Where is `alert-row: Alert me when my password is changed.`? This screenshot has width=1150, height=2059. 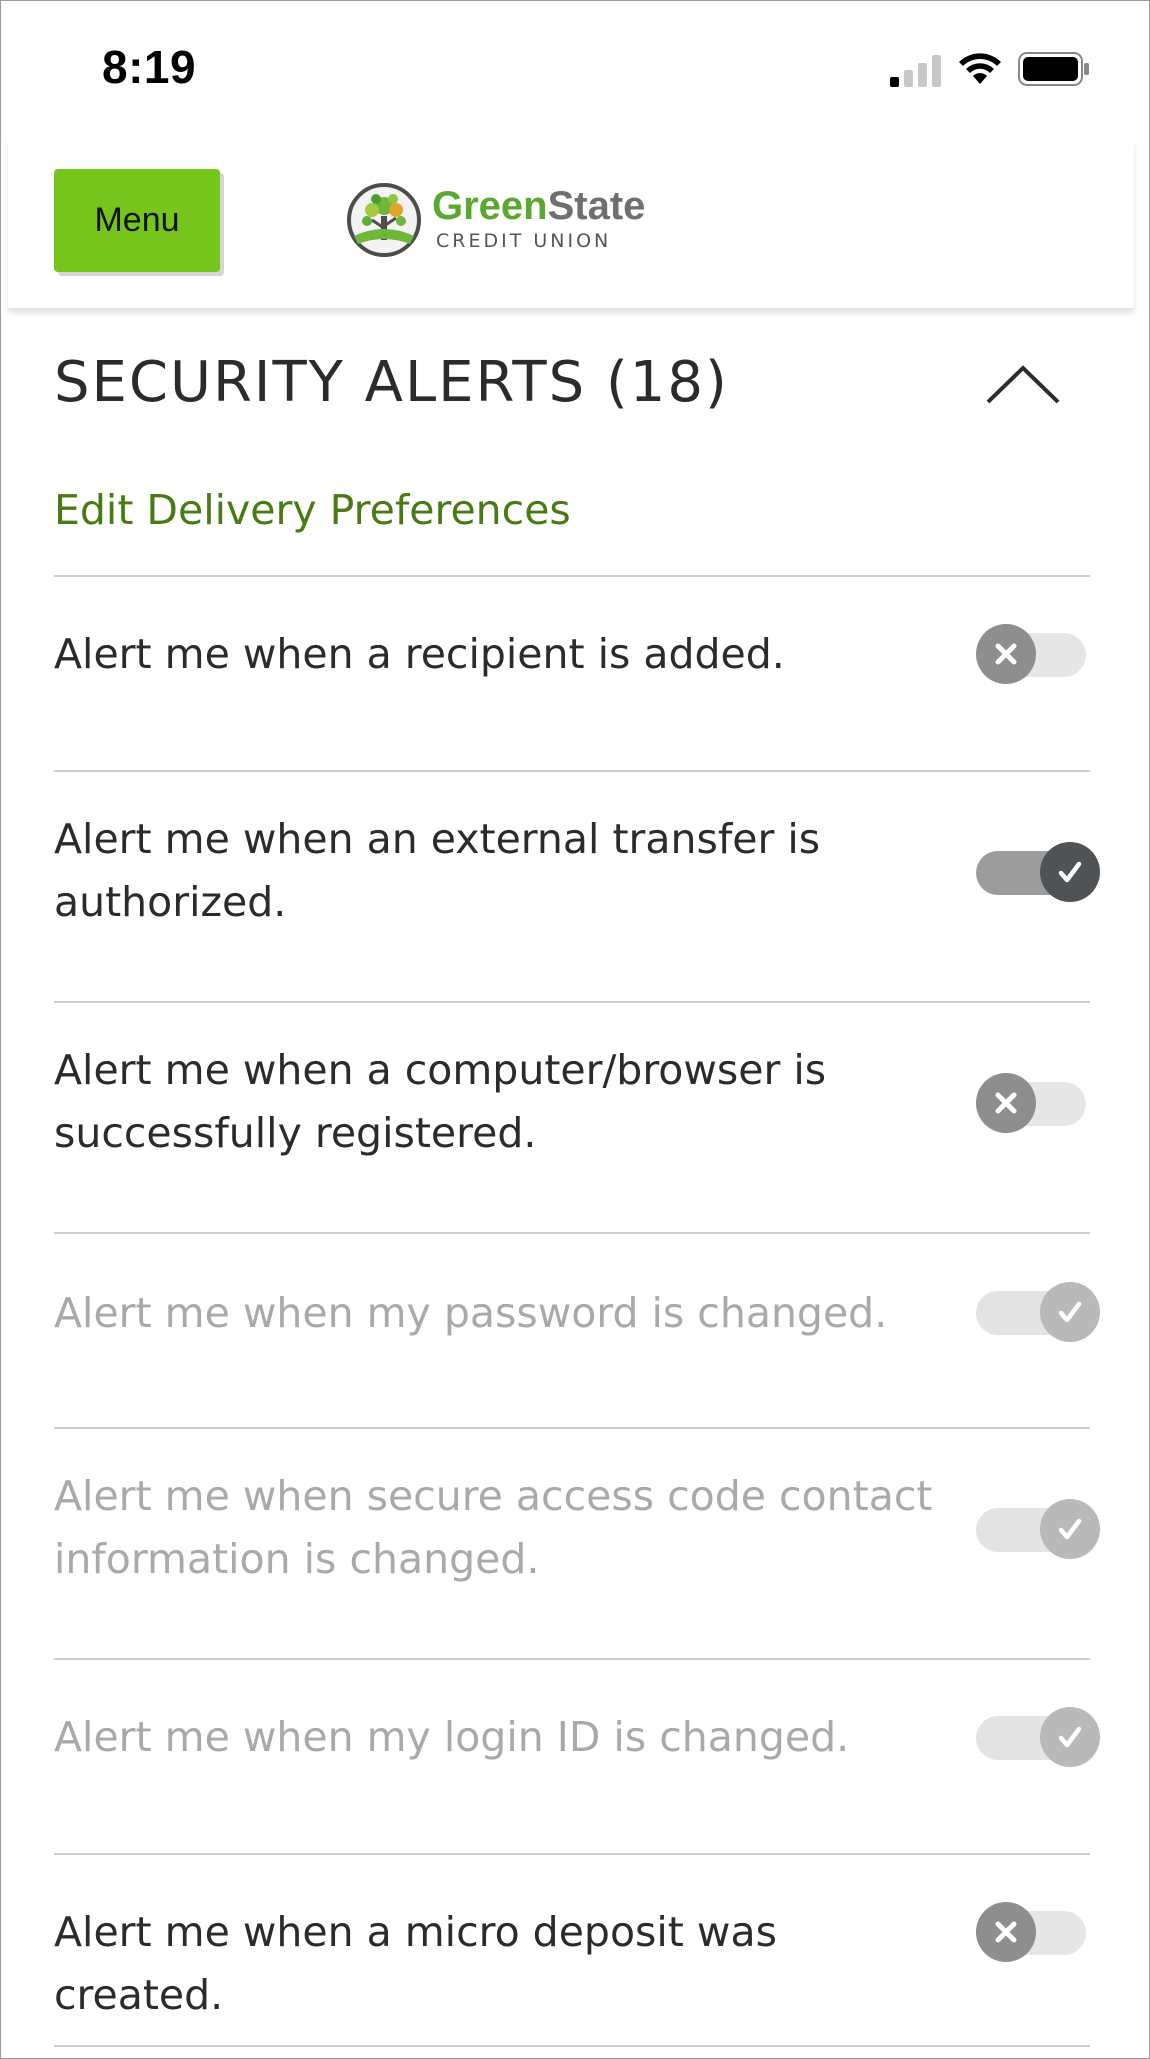
alert-row: Alert me when my password is changed. is located at coordinates (577, 1330).